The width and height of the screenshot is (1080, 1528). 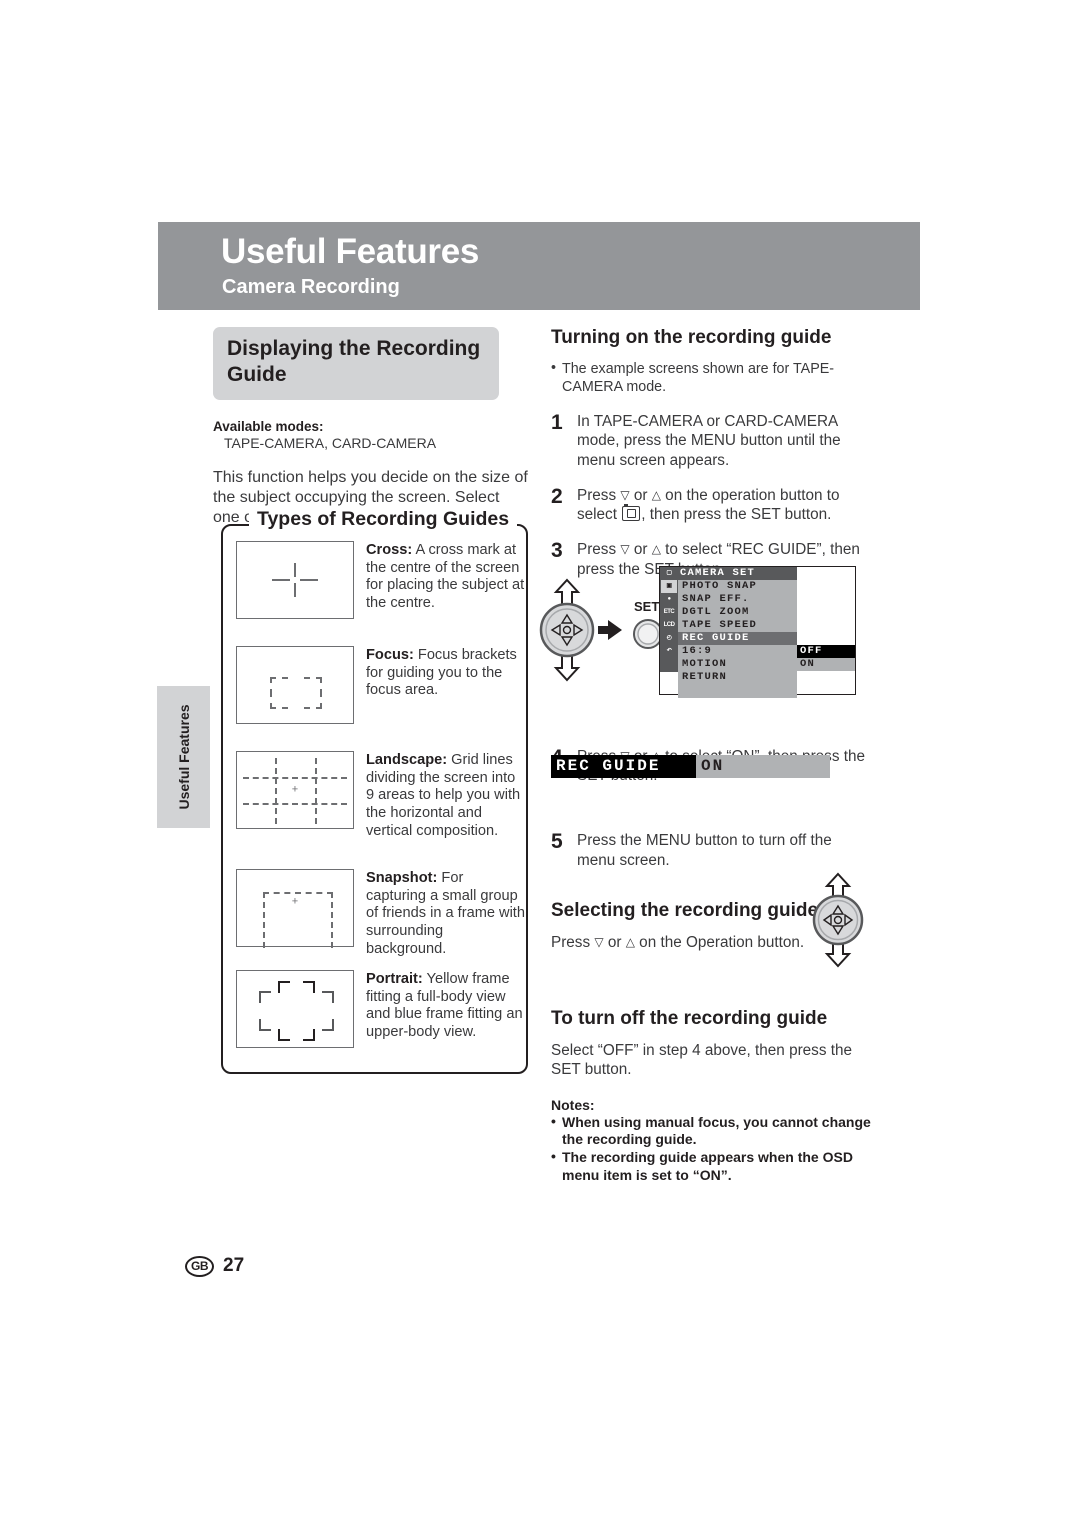 What do you see at coordinates (826, 664) in the screenshot?
I see `osd-submenu-option-on: ON` at bounding box center [826, 664].